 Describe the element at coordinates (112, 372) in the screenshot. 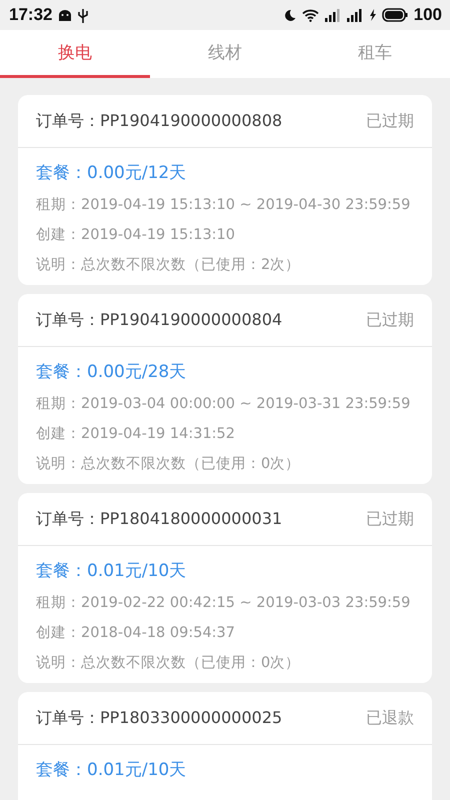

I see `package-price: 套餐：0.00元/28天` at that location.